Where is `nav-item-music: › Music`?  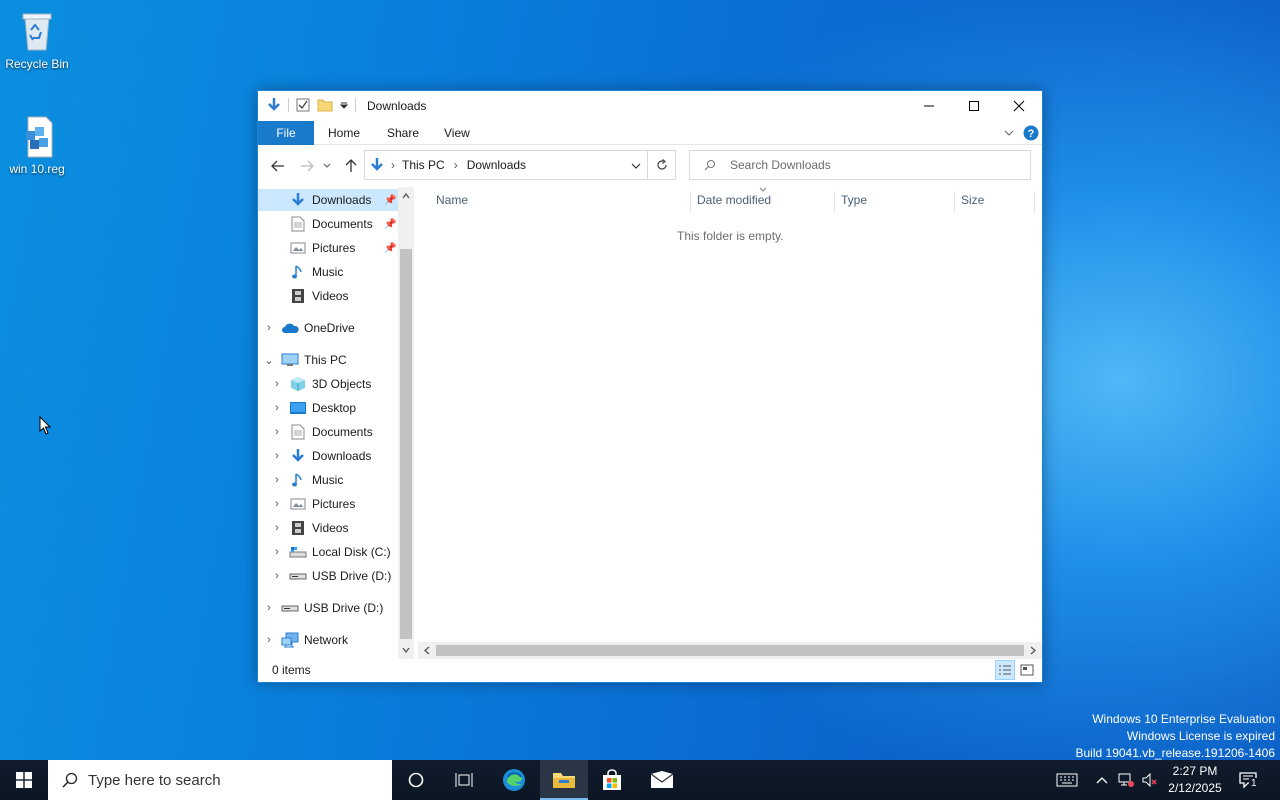 nav-item-music: › Music is located at coordinates (328, 480).